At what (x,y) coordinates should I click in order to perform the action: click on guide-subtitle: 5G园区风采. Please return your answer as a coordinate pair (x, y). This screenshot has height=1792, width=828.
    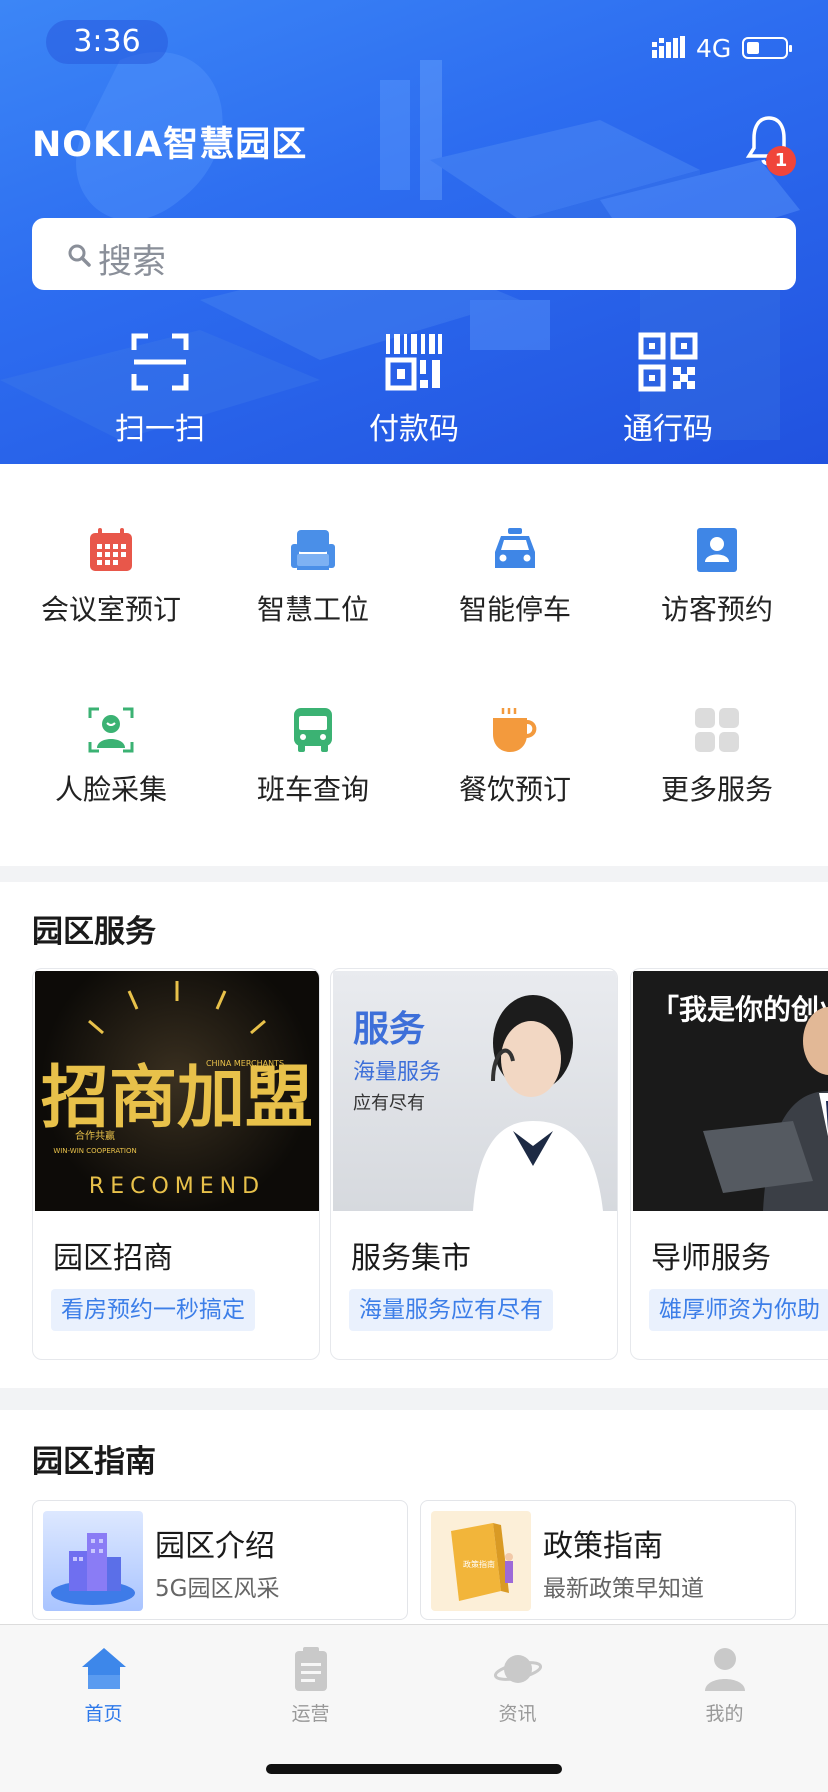
    Looking at the image, I should click on (217, 1589).